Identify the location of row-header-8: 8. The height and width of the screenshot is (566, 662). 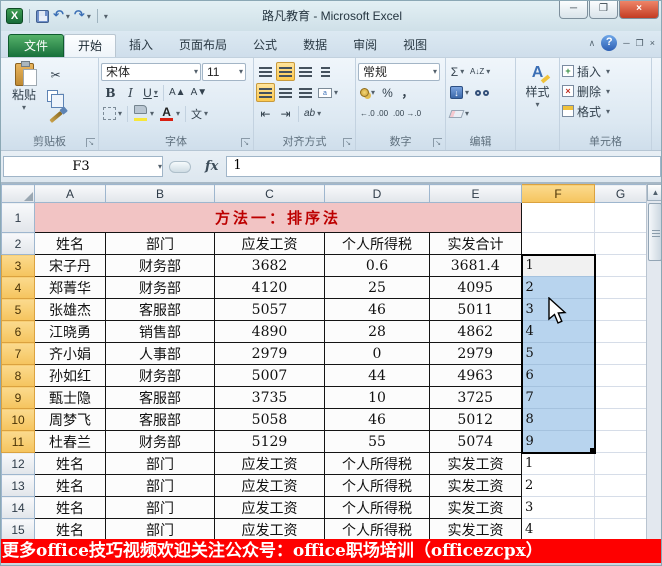
(18, 375).